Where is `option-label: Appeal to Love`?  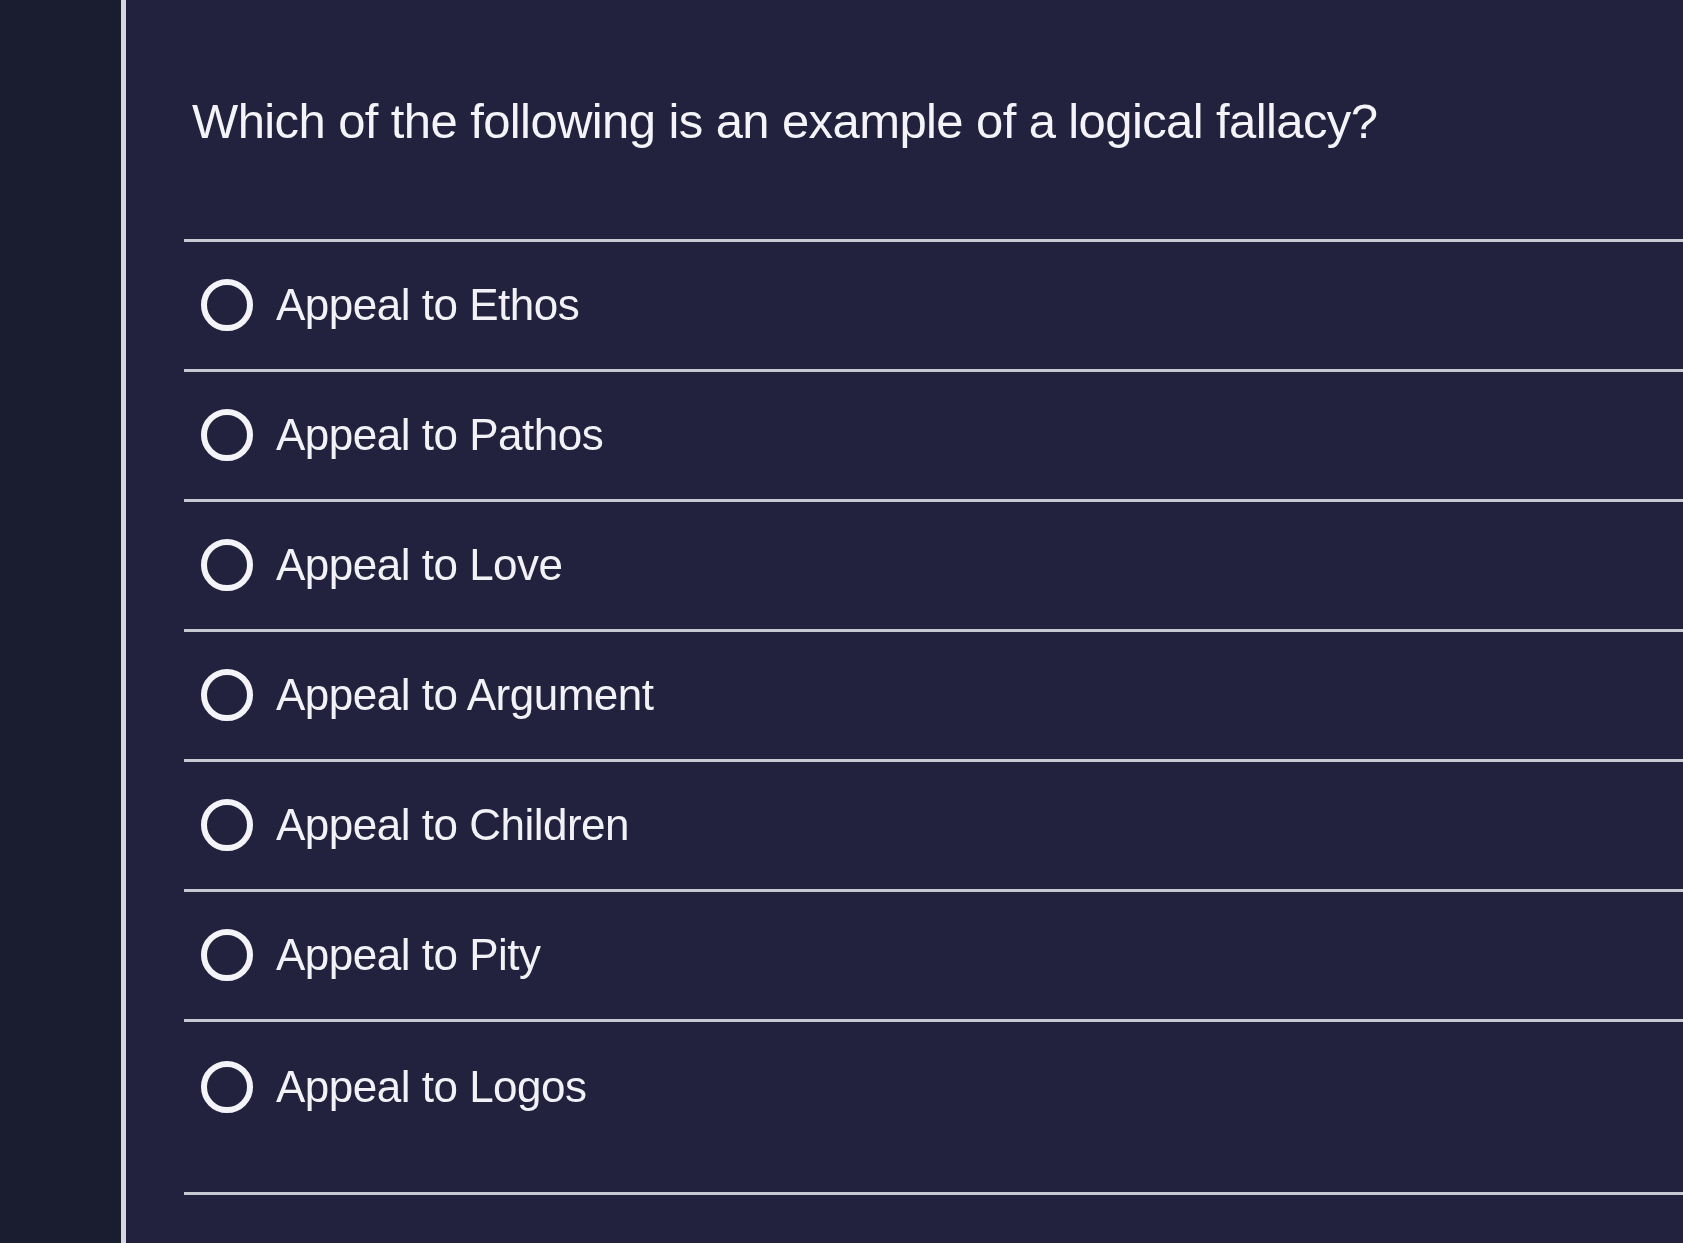
option-label: Appeal to Love is located at coordinates (419, 565).